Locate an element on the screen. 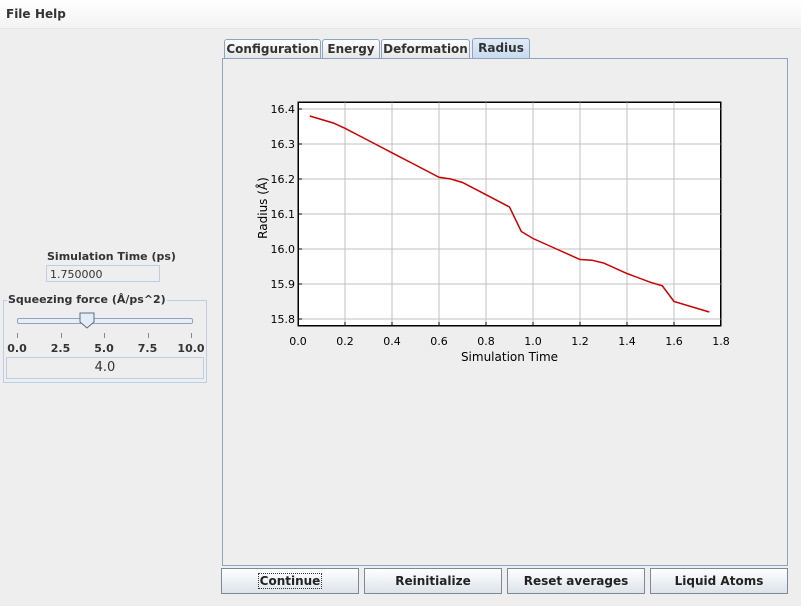 The width and height of the screenshot is (801, 606). squeezing-force-slider-thumb is located at coordinates (87, 320).